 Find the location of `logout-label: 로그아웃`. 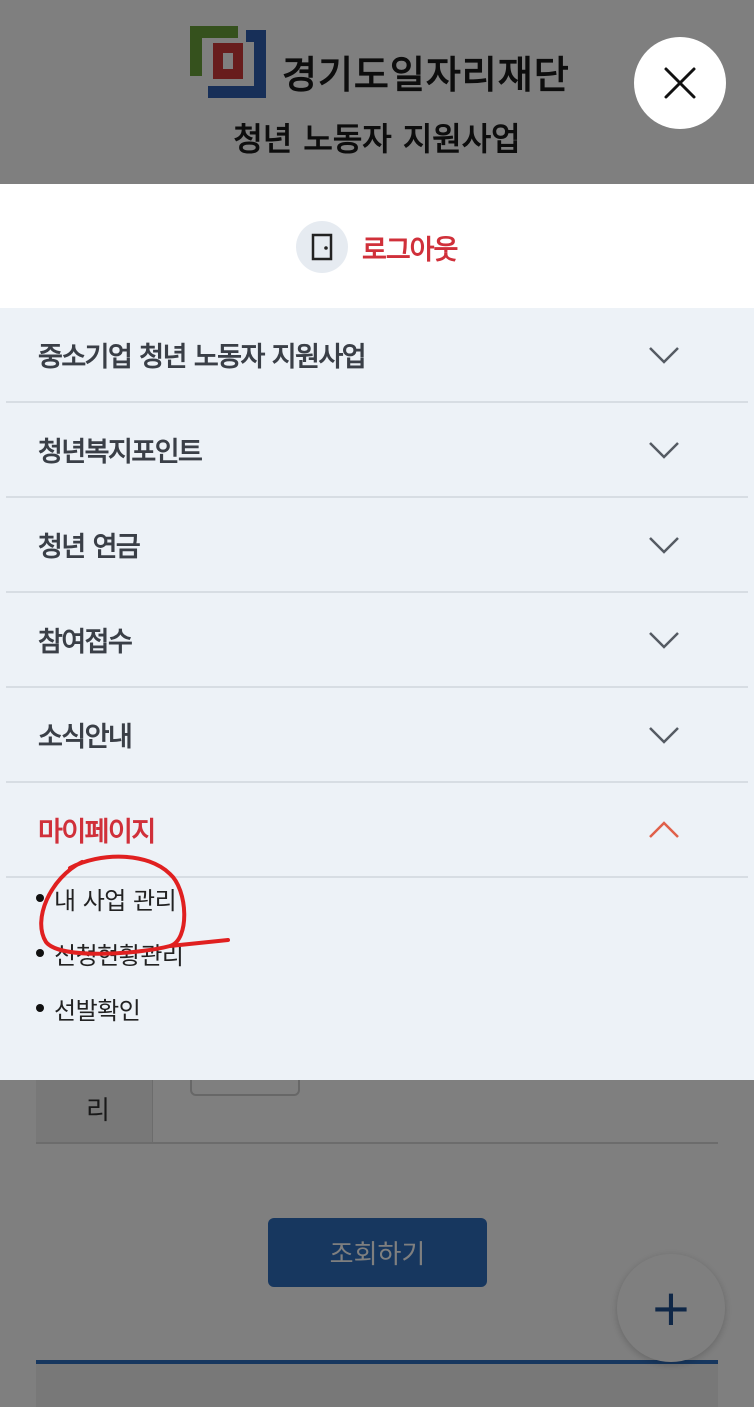

logout-label: 로그아웃 is located at coordinates (410, 250).